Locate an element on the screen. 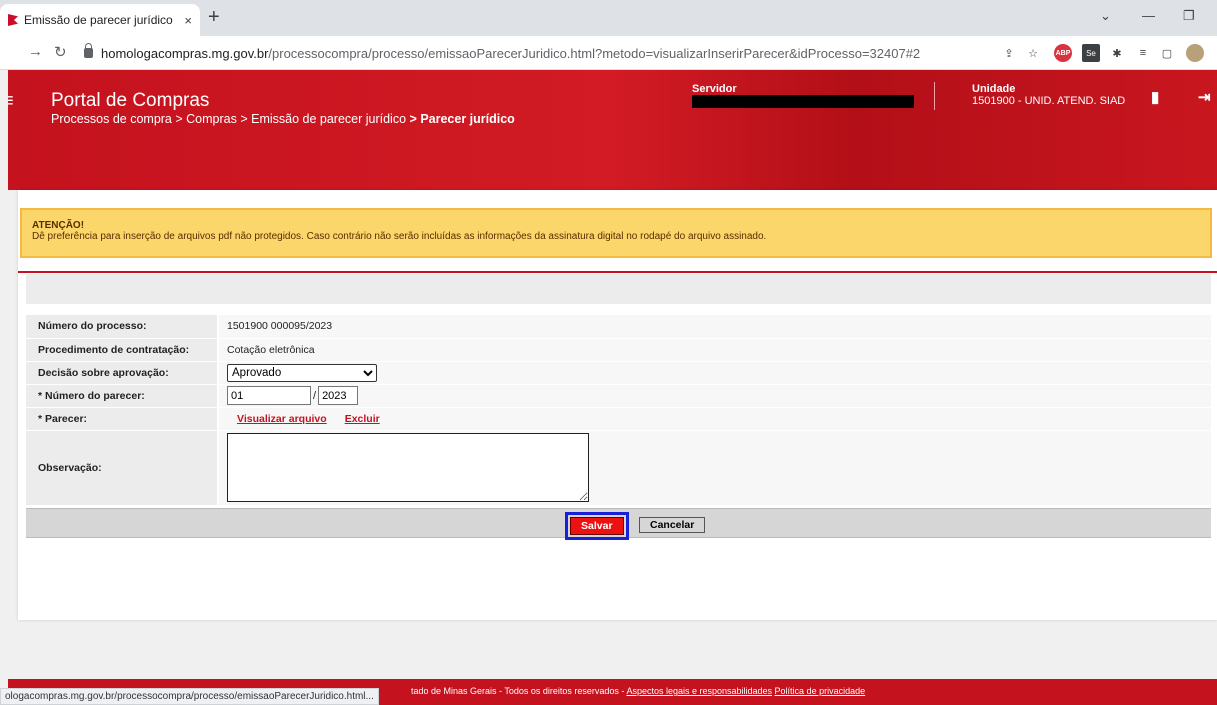 This screenshot has width=1217, height=705. adblock-plus-icon: ABP is located at coordinates (1063, 53).